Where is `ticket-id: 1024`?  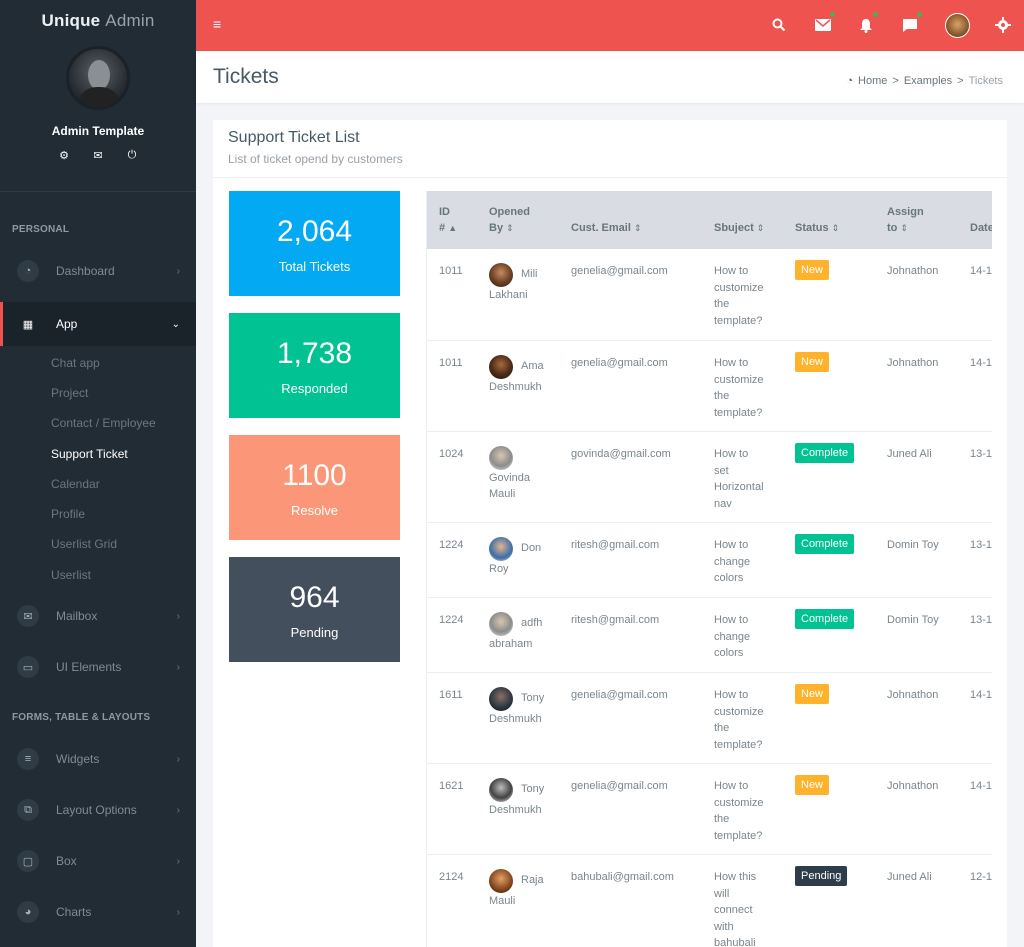
ticket-id: 1024 is located at coordinates (451, 454).